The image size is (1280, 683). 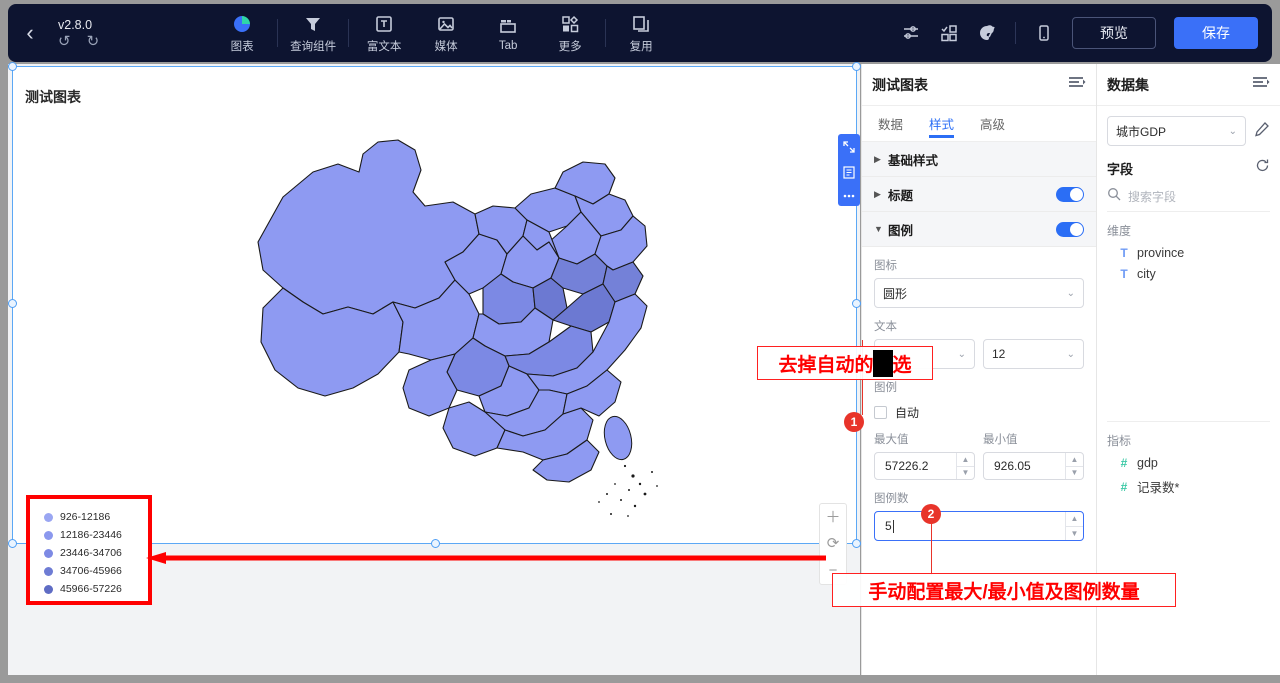 I want to click on max-value-stepper: ▲ ▼, so click(x=965, y=466).